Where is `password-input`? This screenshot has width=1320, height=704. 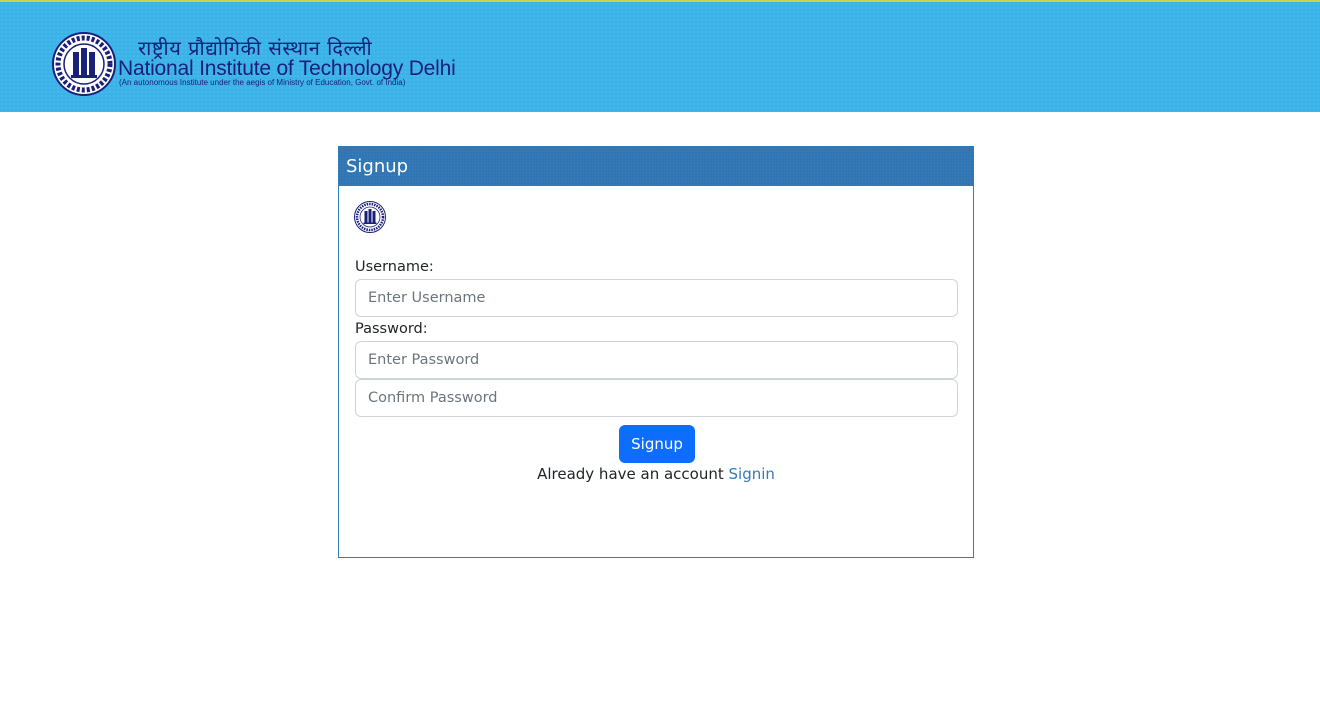
password-input is located at coordinates (656, 360).